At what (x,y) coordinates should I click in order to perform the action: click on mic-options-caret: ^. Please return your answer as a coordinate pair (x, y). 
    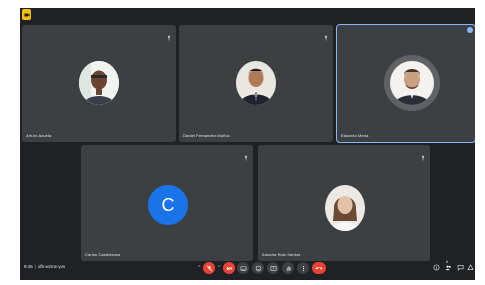
    Looking at the image, I should click on (199, 268).